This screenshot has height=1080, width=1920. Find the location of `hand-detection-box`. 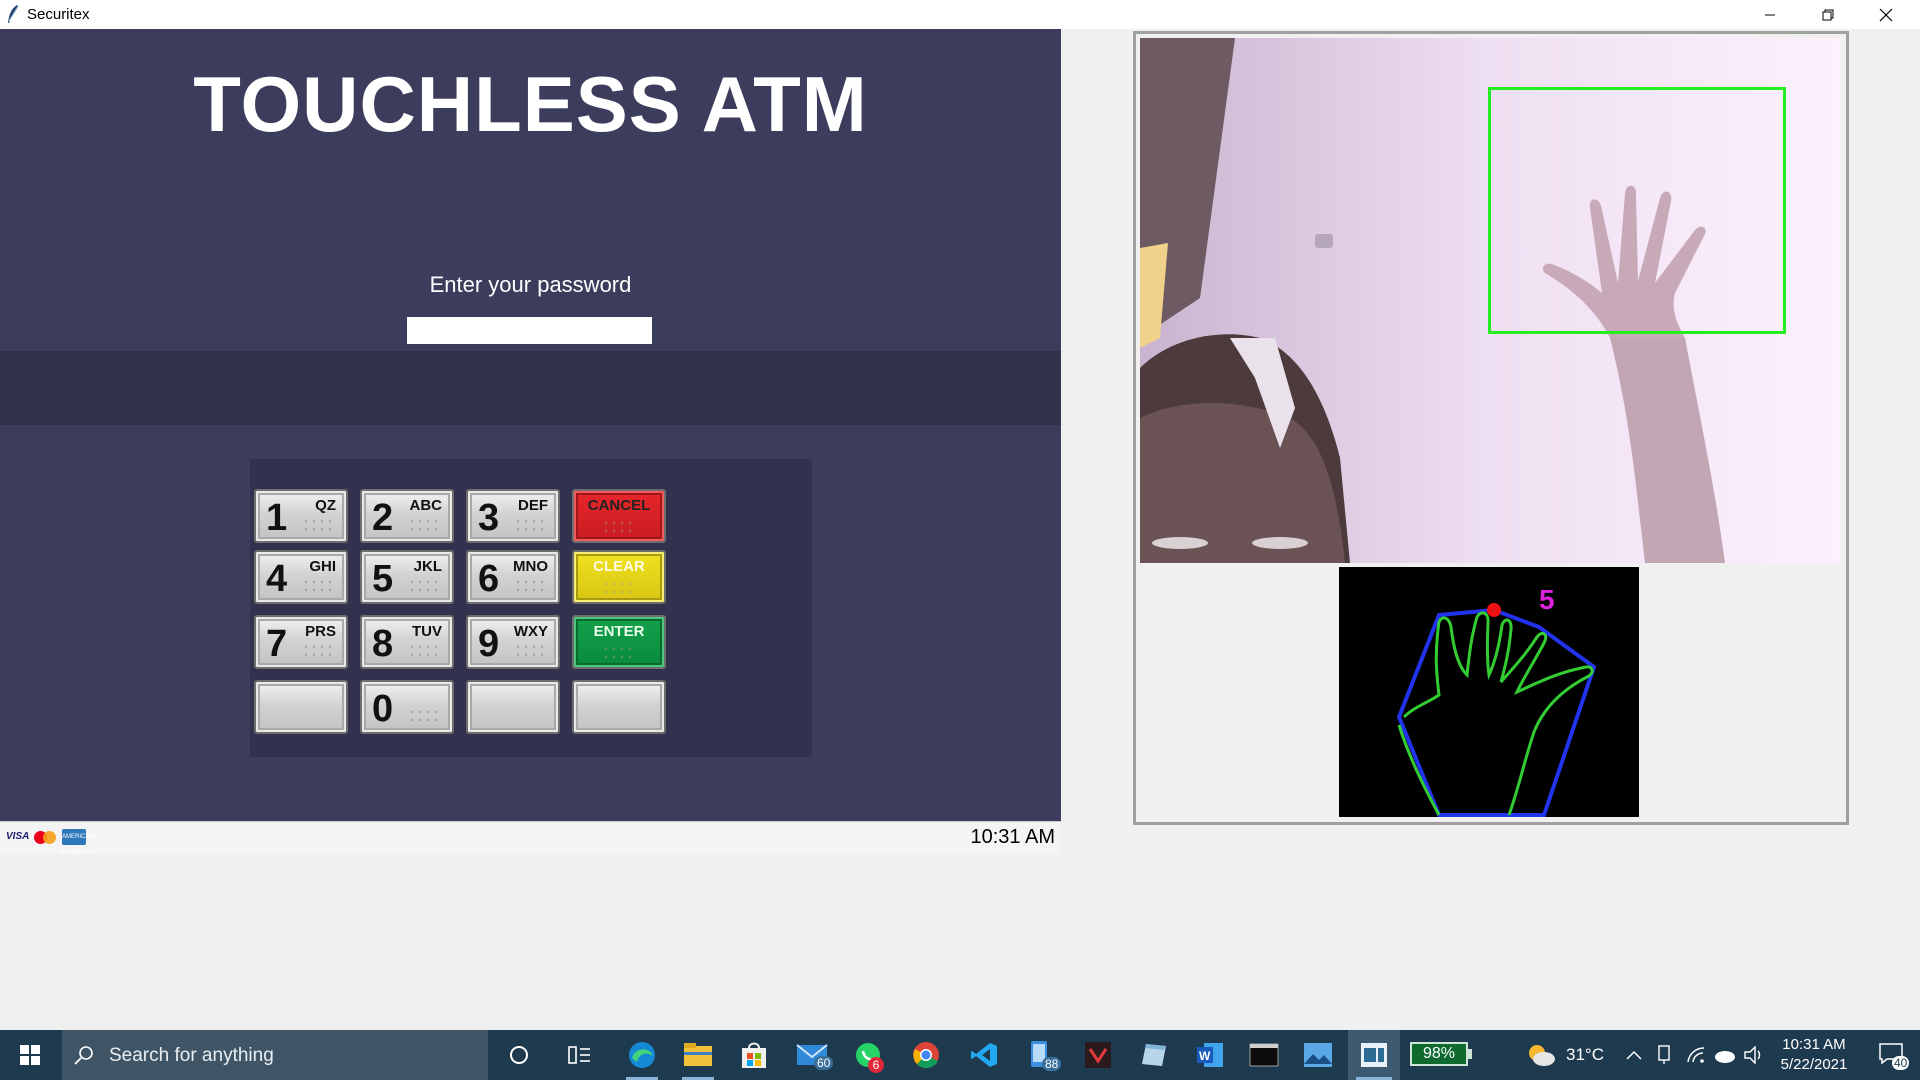

hand-detection-box is located at coordinates (1637, 210).